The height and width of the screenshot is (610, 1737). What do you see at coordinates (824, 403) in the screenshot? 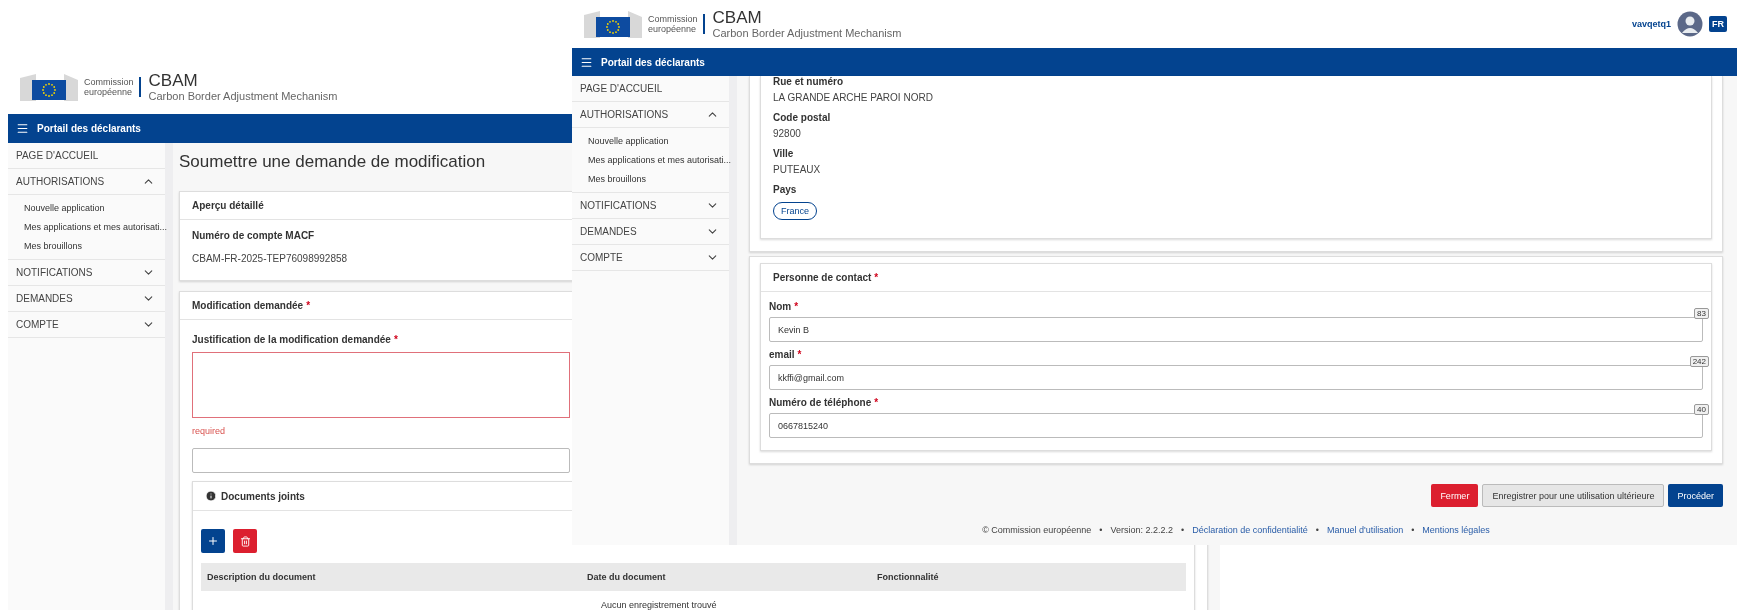
I see `field-label: Numéro de téléphone *` at bounding box center [824, 403].